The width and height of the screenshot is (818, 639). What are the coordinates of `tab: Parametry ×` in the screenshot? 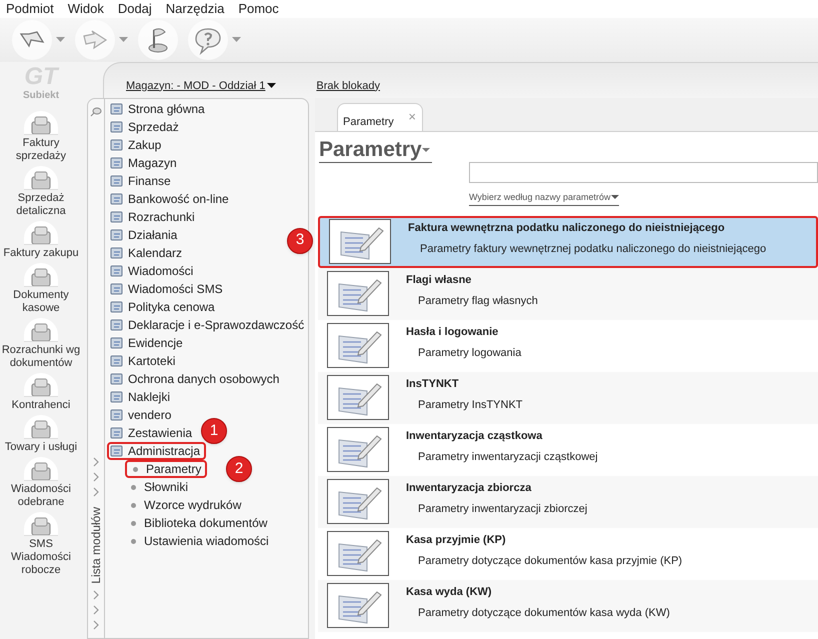 It's located at (380, 117).